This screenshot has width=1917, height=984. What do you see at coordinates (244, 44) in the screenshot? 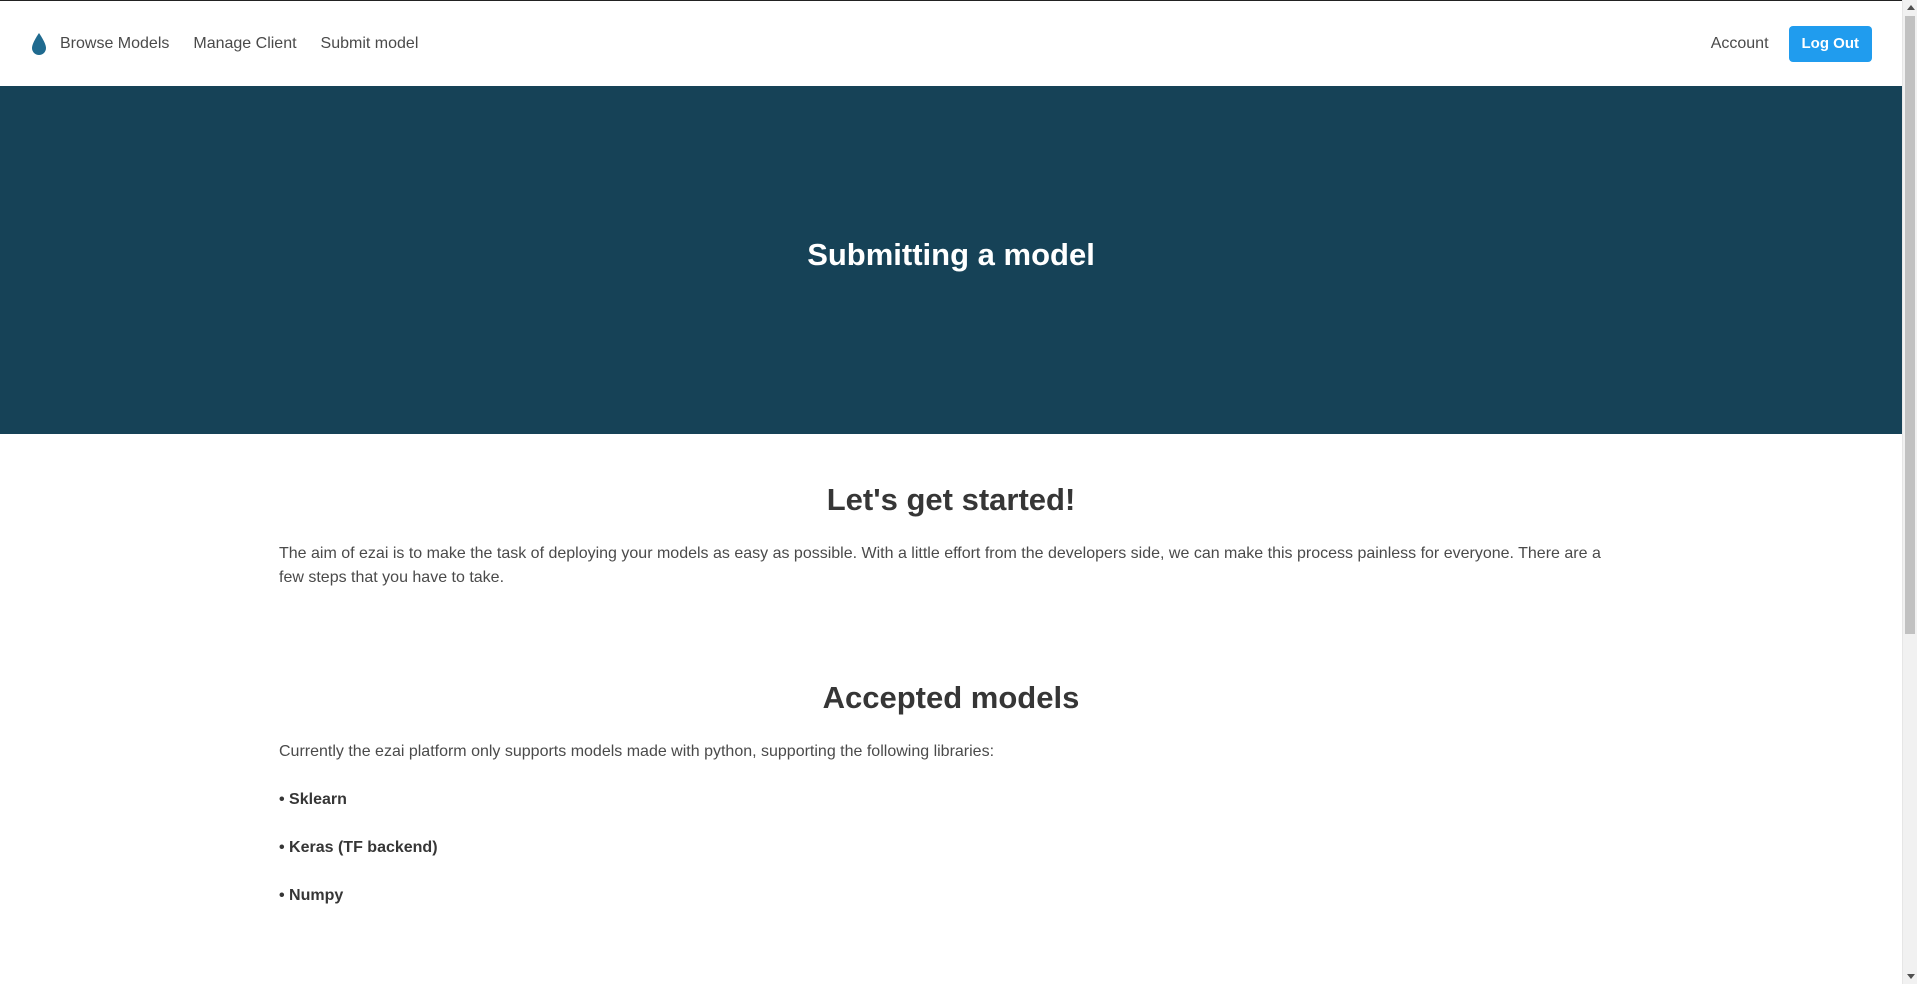
I see `nav-link-manage-client: Manage Client` at bounding box center [244, 44].